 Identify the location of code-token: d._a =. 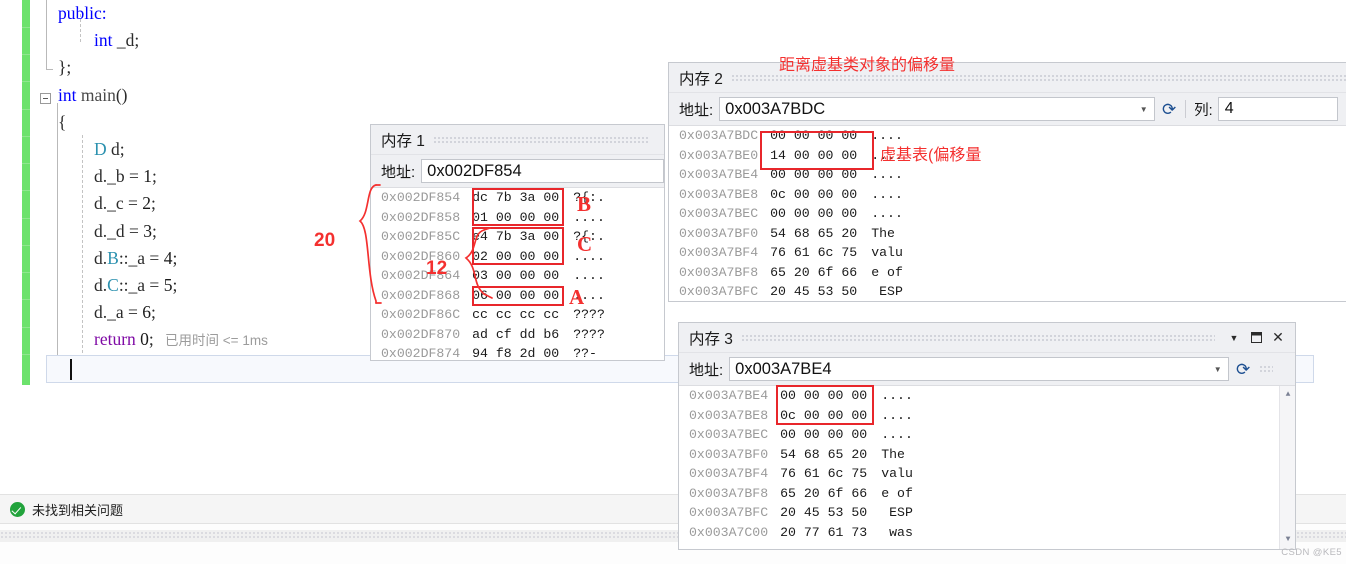
(118, 312).